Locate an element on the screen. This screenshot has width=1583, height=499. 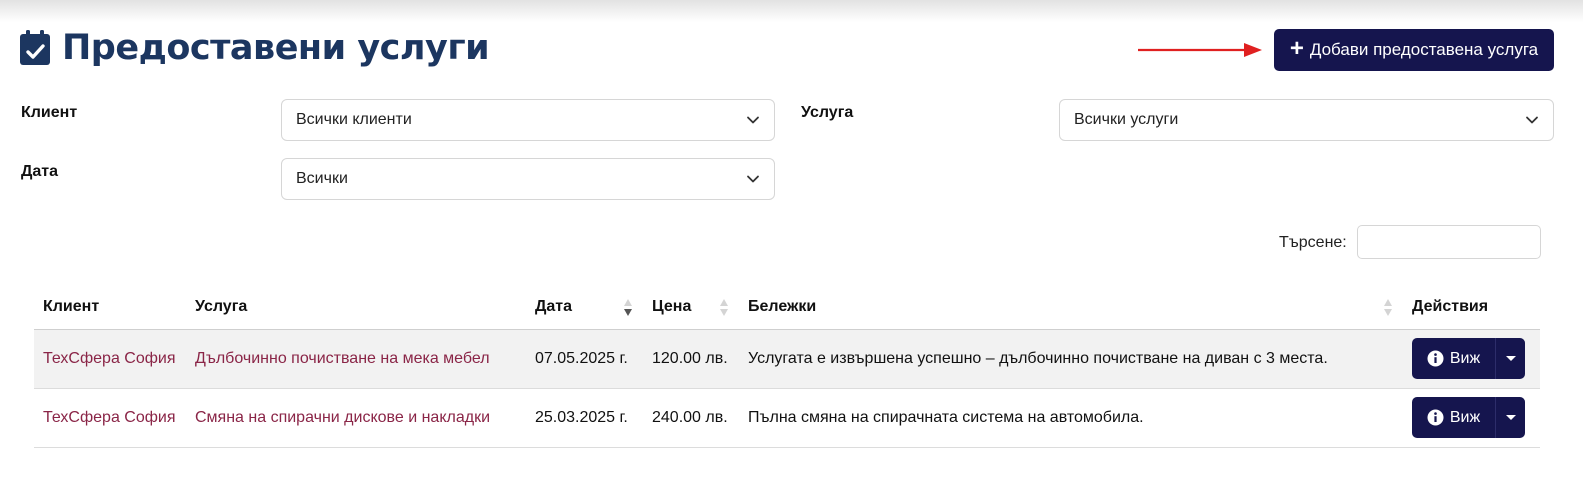
service-link: Дълбочинно почистване на мека мебел is located at coordinates (342, 358).